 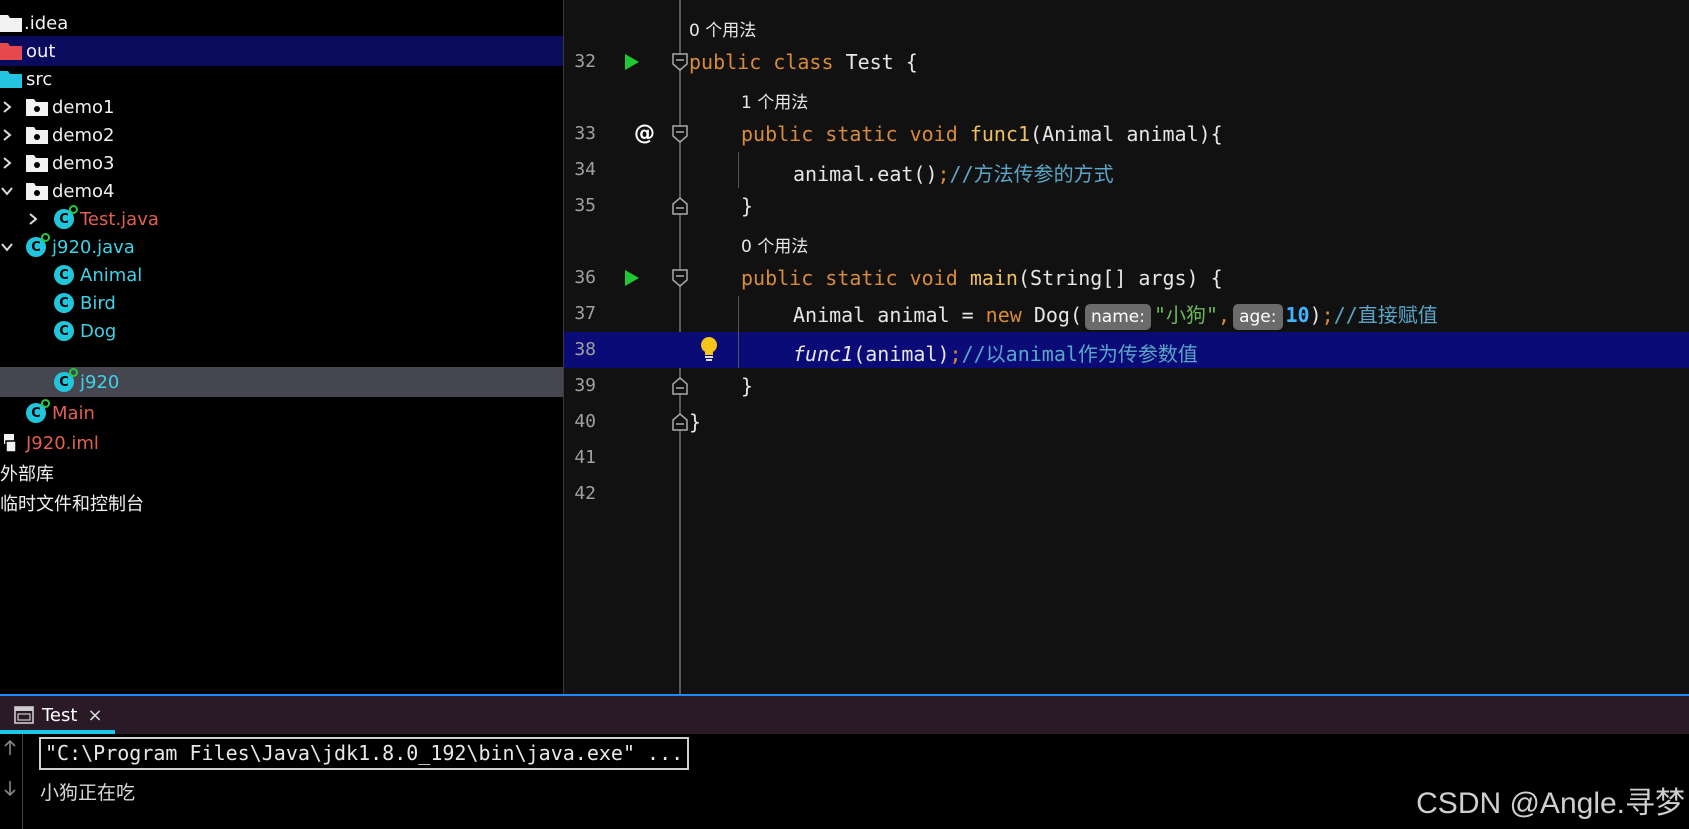 I want to click on tree-item-test-java: C Test.java, so click(x=281, y=219).